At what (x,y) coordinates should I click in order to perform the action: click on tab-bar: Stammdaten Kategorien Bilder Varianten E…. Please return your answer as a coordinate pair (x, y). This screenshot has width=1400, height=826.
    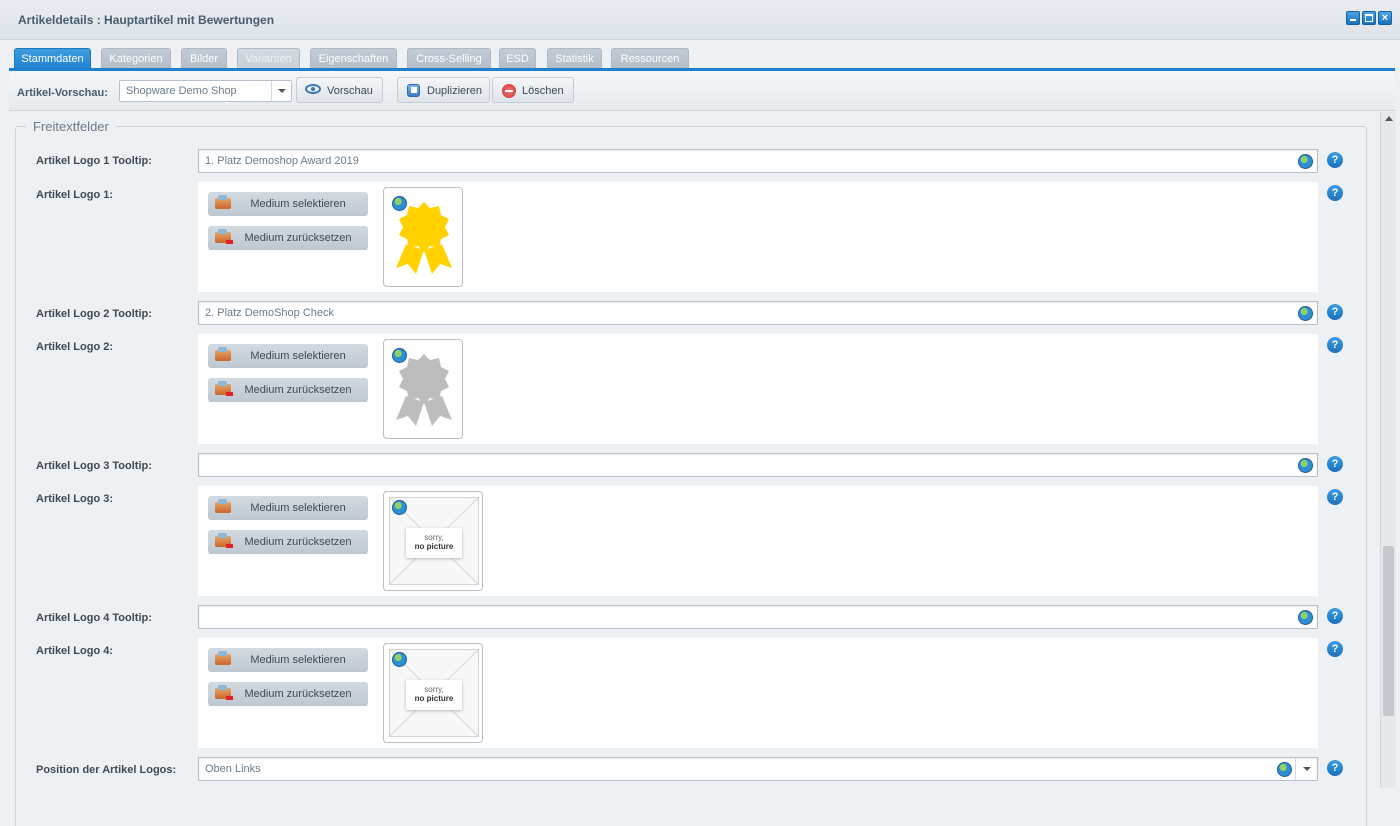
    Looking at the image, I should click on (700, 55).